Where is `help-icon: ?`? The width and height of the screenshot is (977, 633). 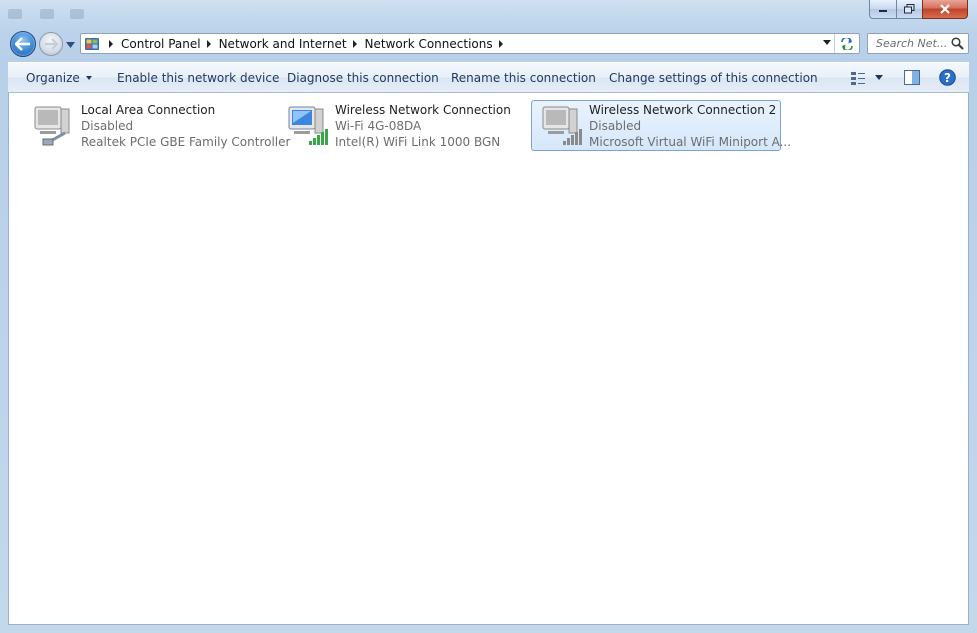 help-icon: ? is located at coordinates (947, 77).